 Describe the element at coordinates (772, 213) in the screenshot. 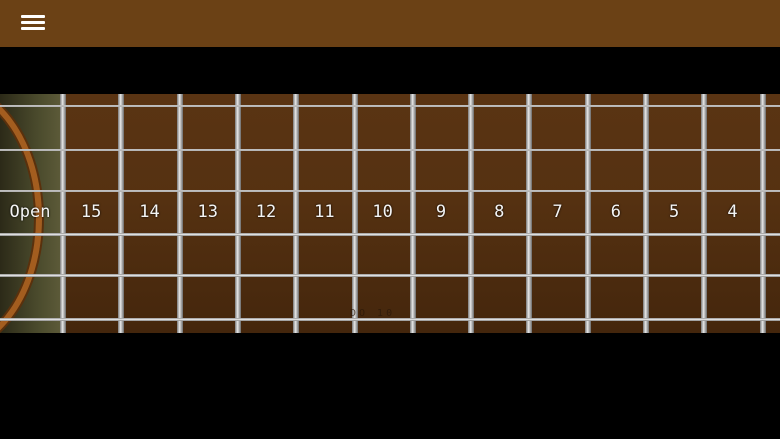

I see `fret-cell` at that location.